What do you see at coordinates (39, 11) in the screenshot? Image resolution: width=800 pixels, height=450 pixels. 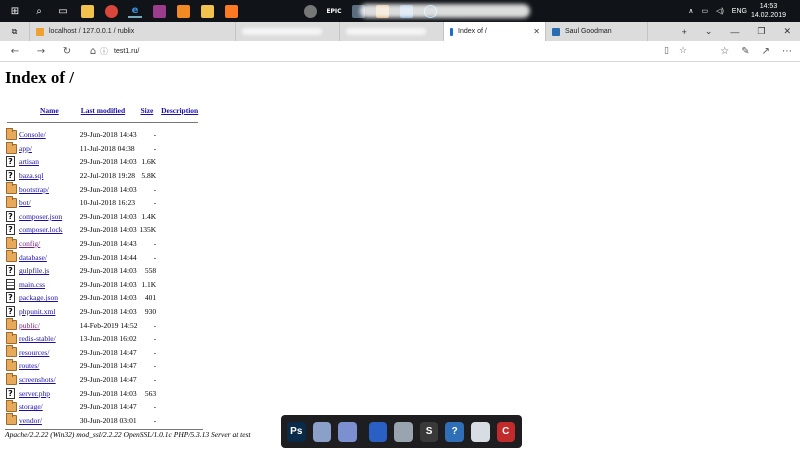 I see `search-icon: ⌕` at bounding box center [39, 11].